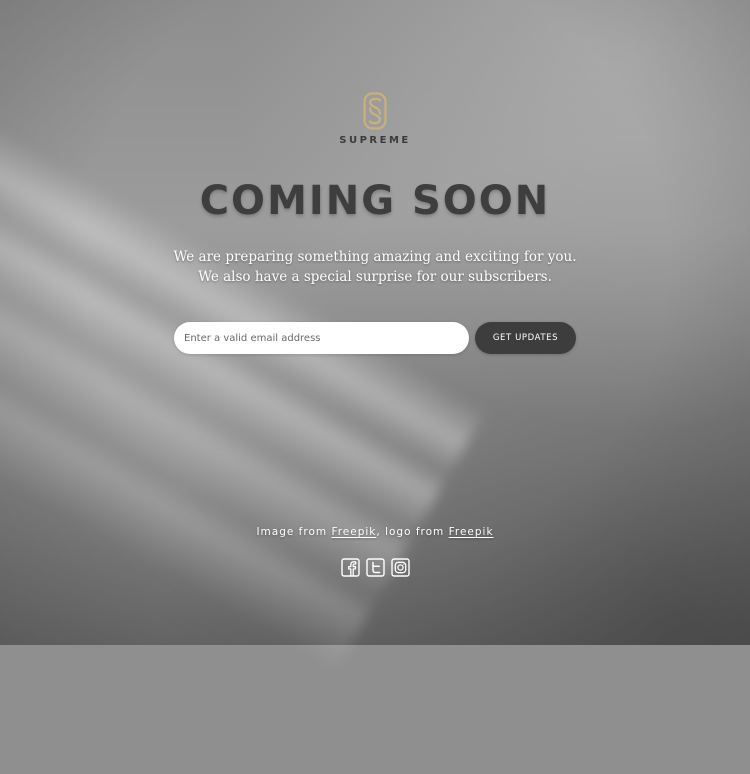 Image resolution: width=750 pixels, height=774 pixels. I want to click on instagram-icon, so click(400, 567).